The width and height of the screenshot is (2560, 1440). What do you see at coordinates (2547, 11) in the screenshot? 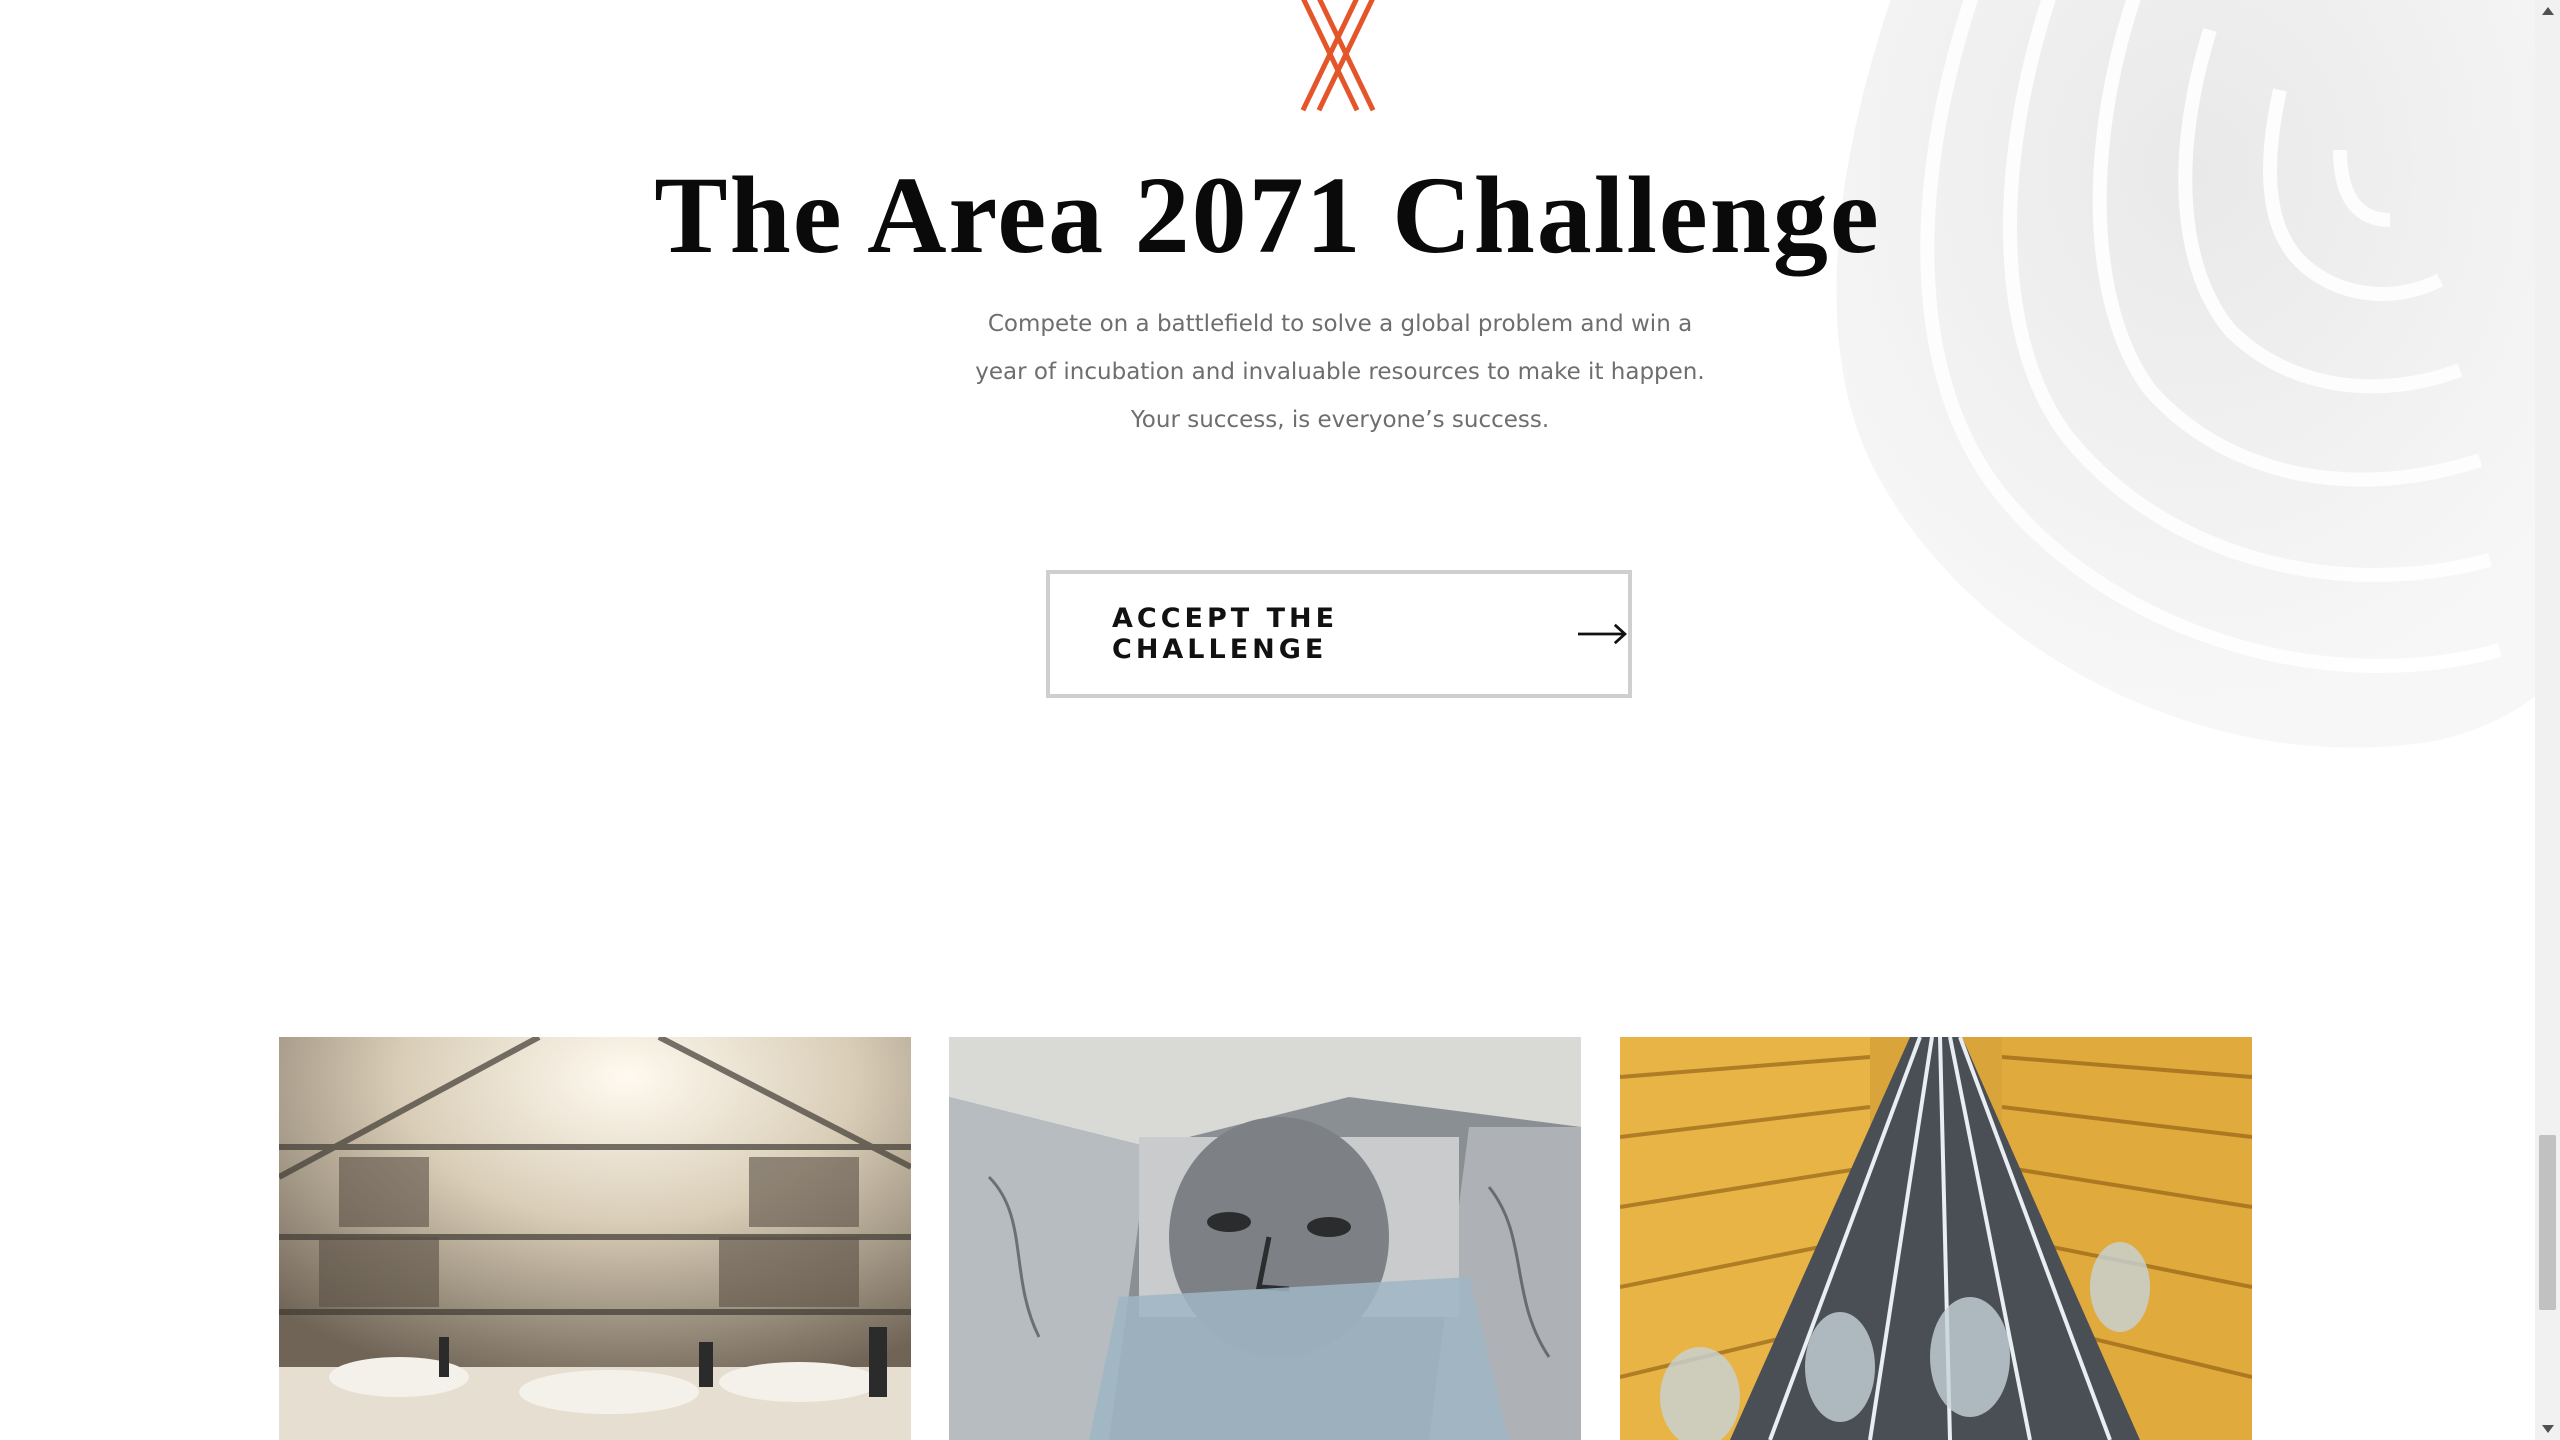
I see `triangle-up-icon` at bounding box center [2547, 11].